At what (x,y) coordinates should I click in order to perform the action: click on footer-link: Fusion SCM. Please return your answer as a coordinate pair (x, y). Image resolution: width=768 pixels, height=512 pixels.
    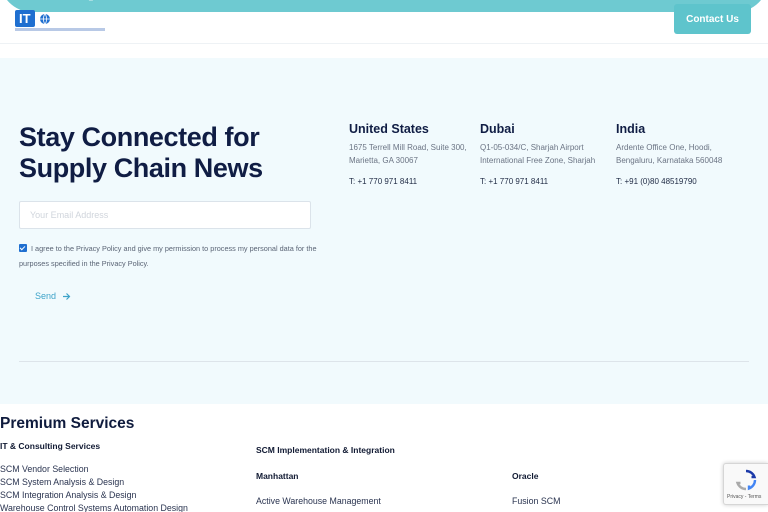
    Looking at the image, I should click on (536, 501).